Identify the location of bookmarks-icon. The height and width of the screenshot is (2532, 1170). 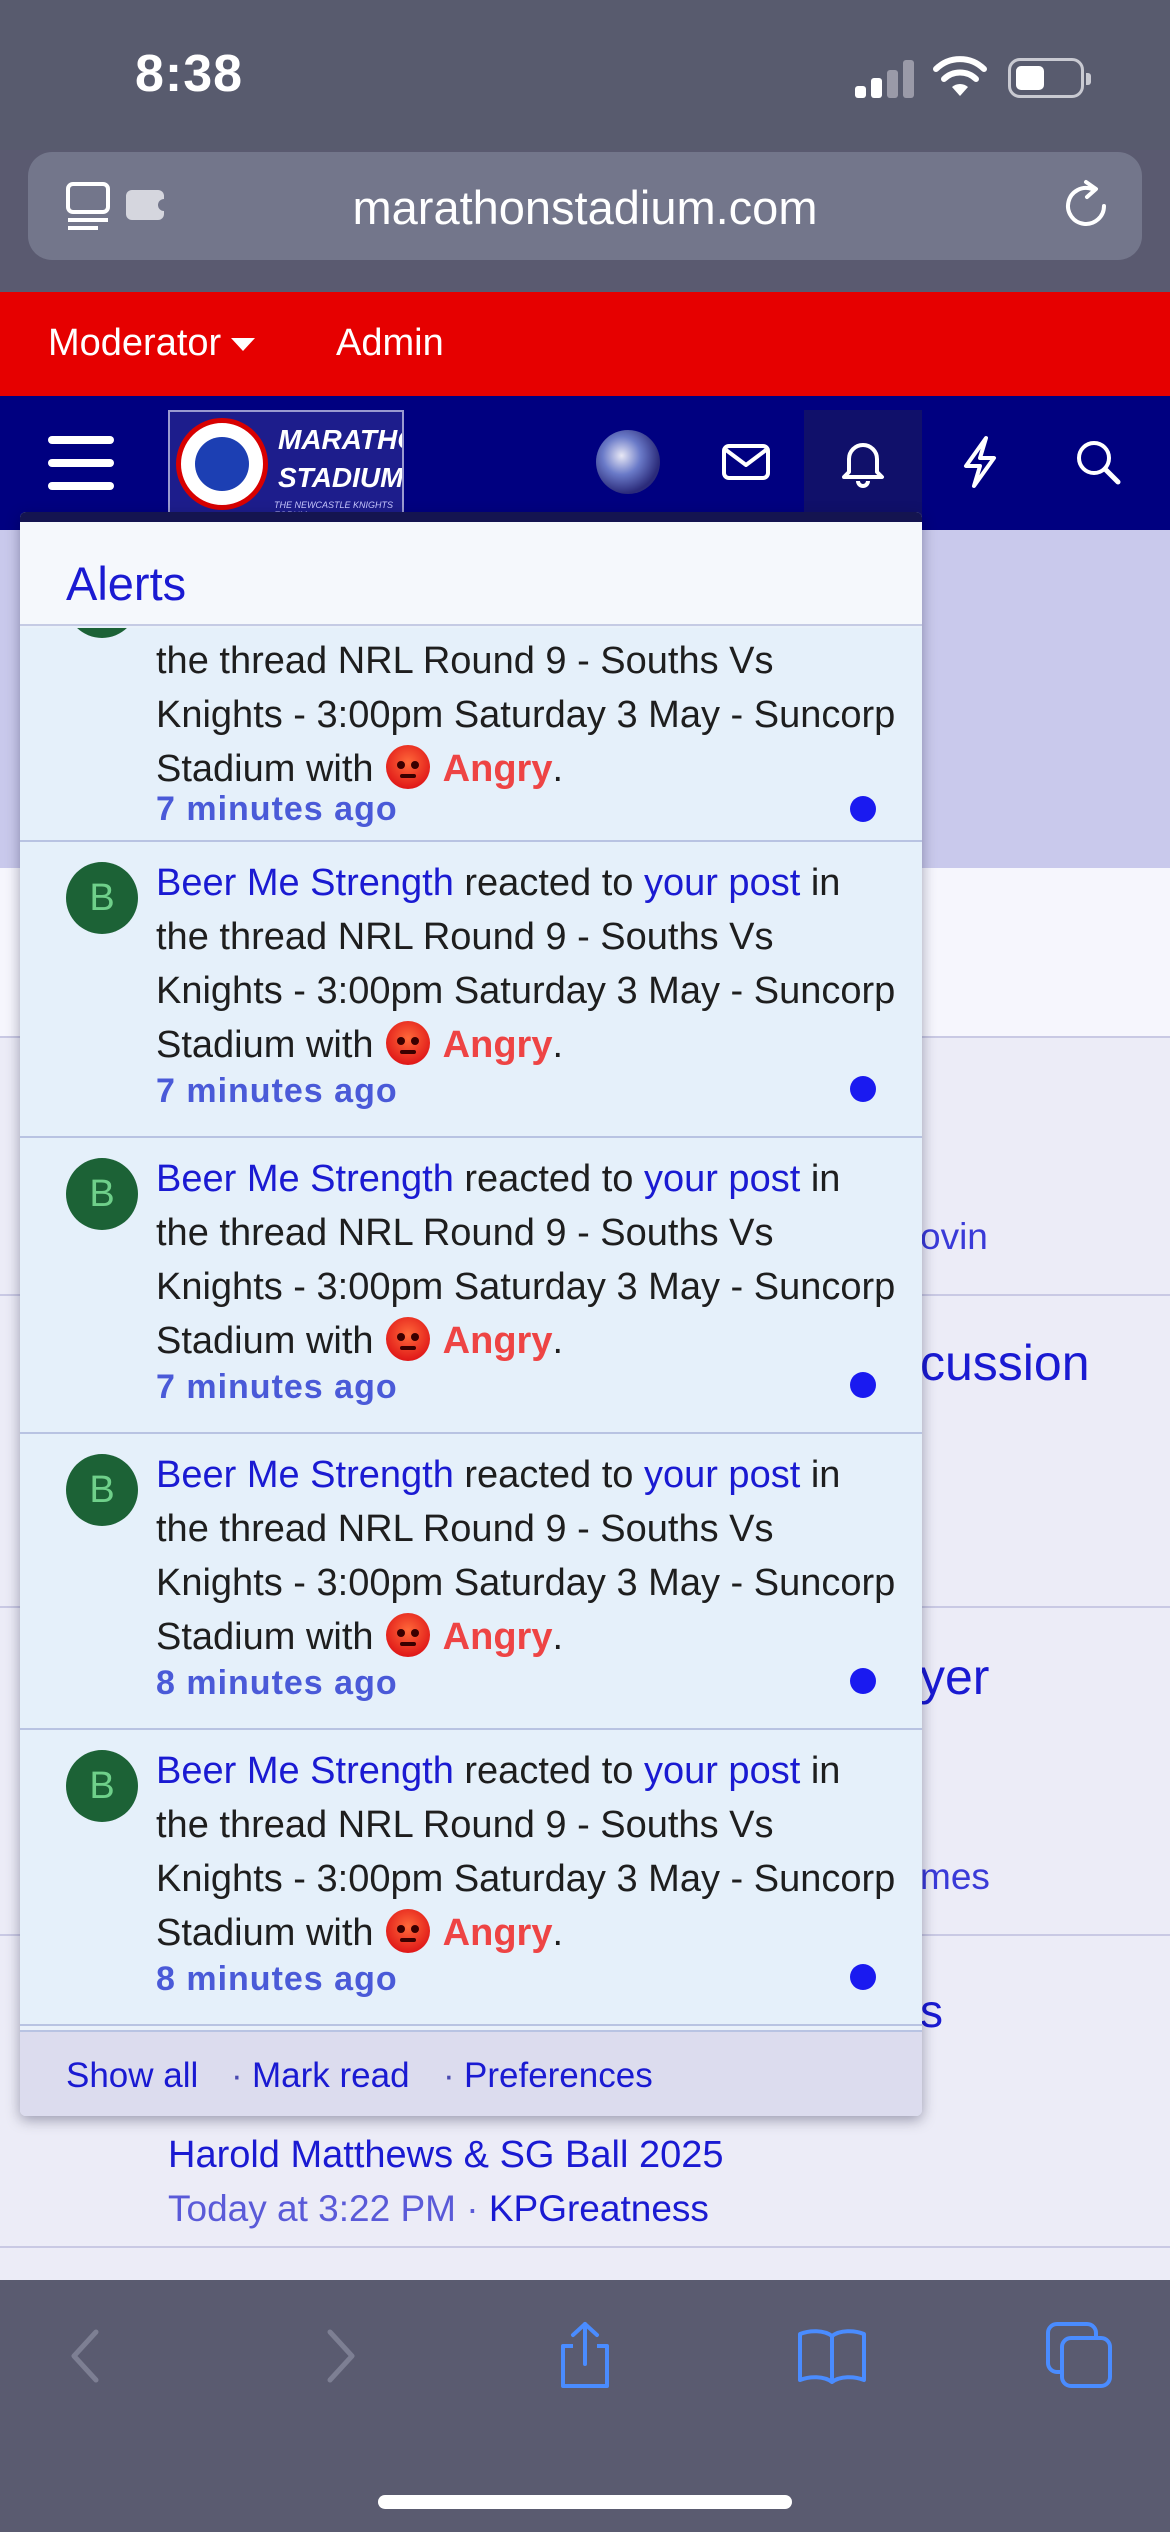
(832, 2356).